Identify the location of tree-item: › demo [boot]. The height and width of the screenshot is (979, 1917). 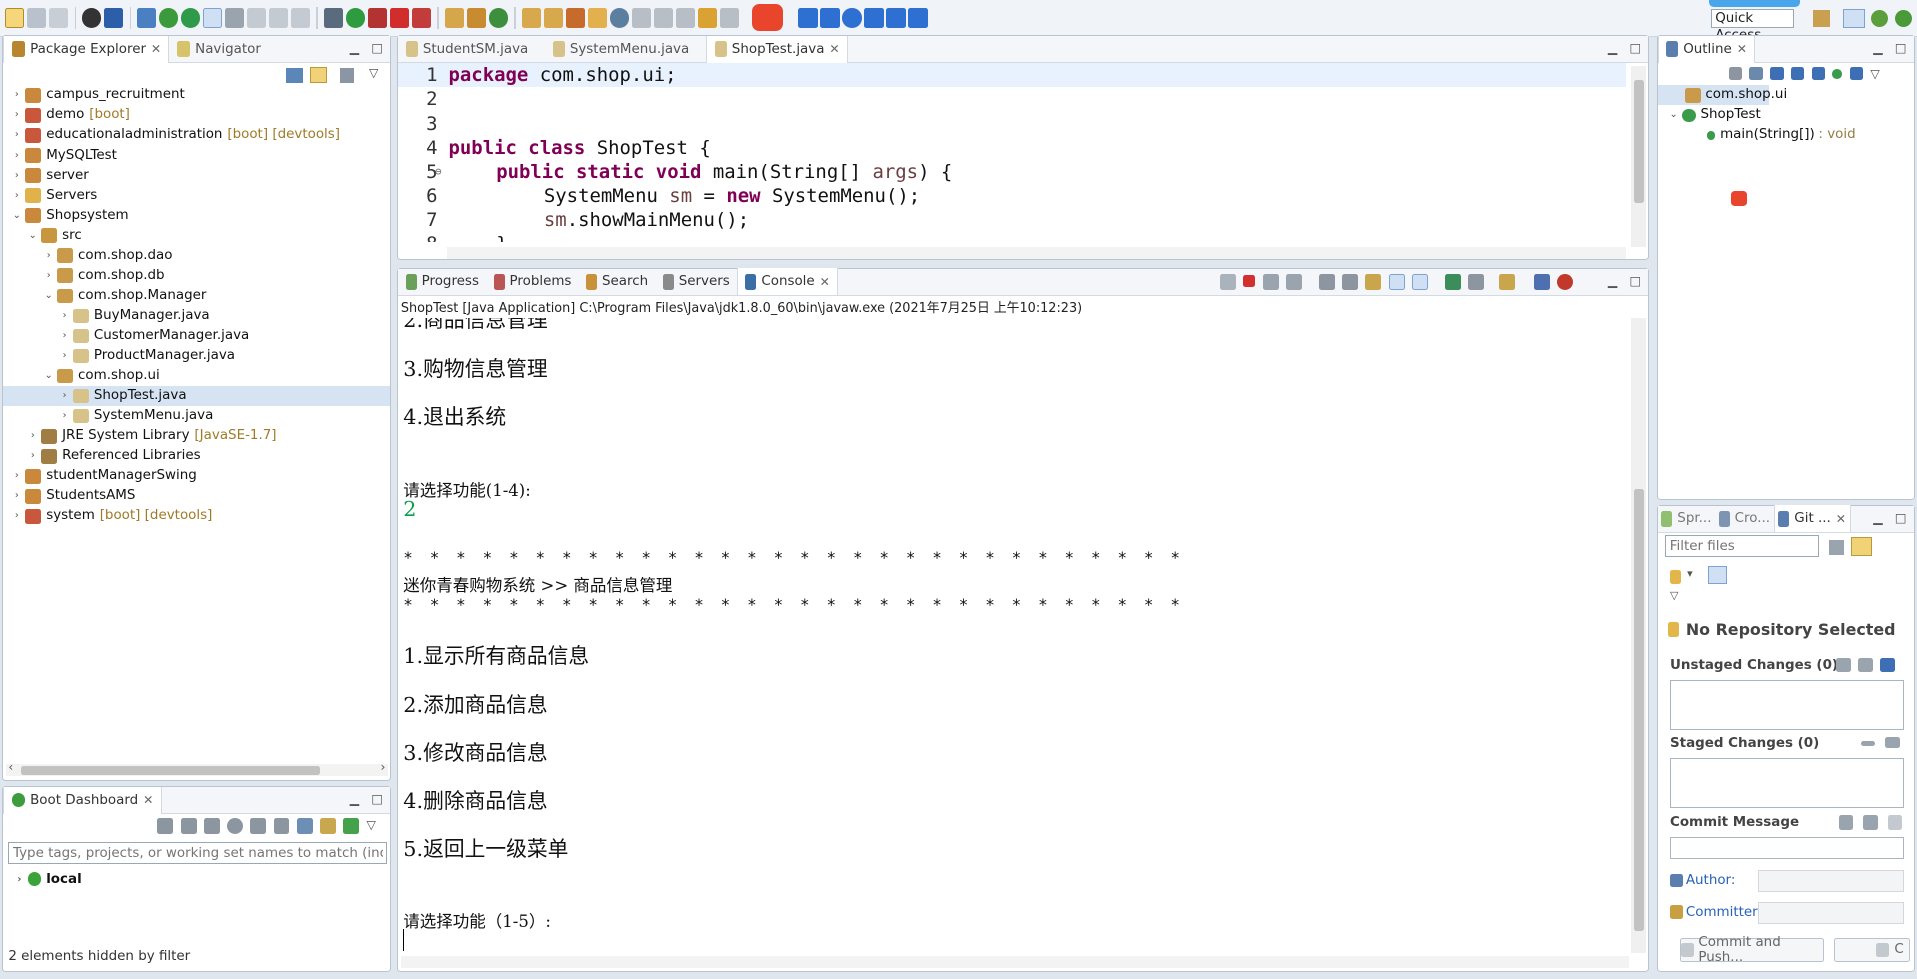
(196, 115).